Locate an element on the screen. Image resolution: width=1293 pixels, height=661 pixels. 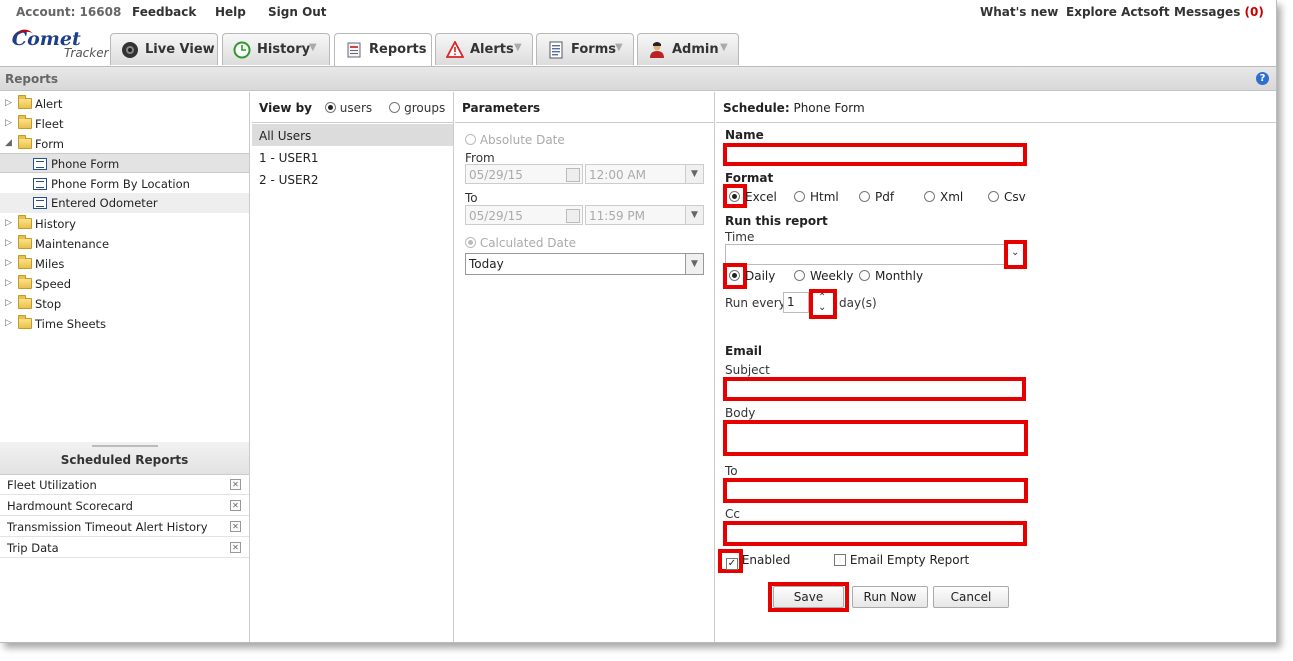
tree-label: Phone Form is located at coordinates (85, 164).